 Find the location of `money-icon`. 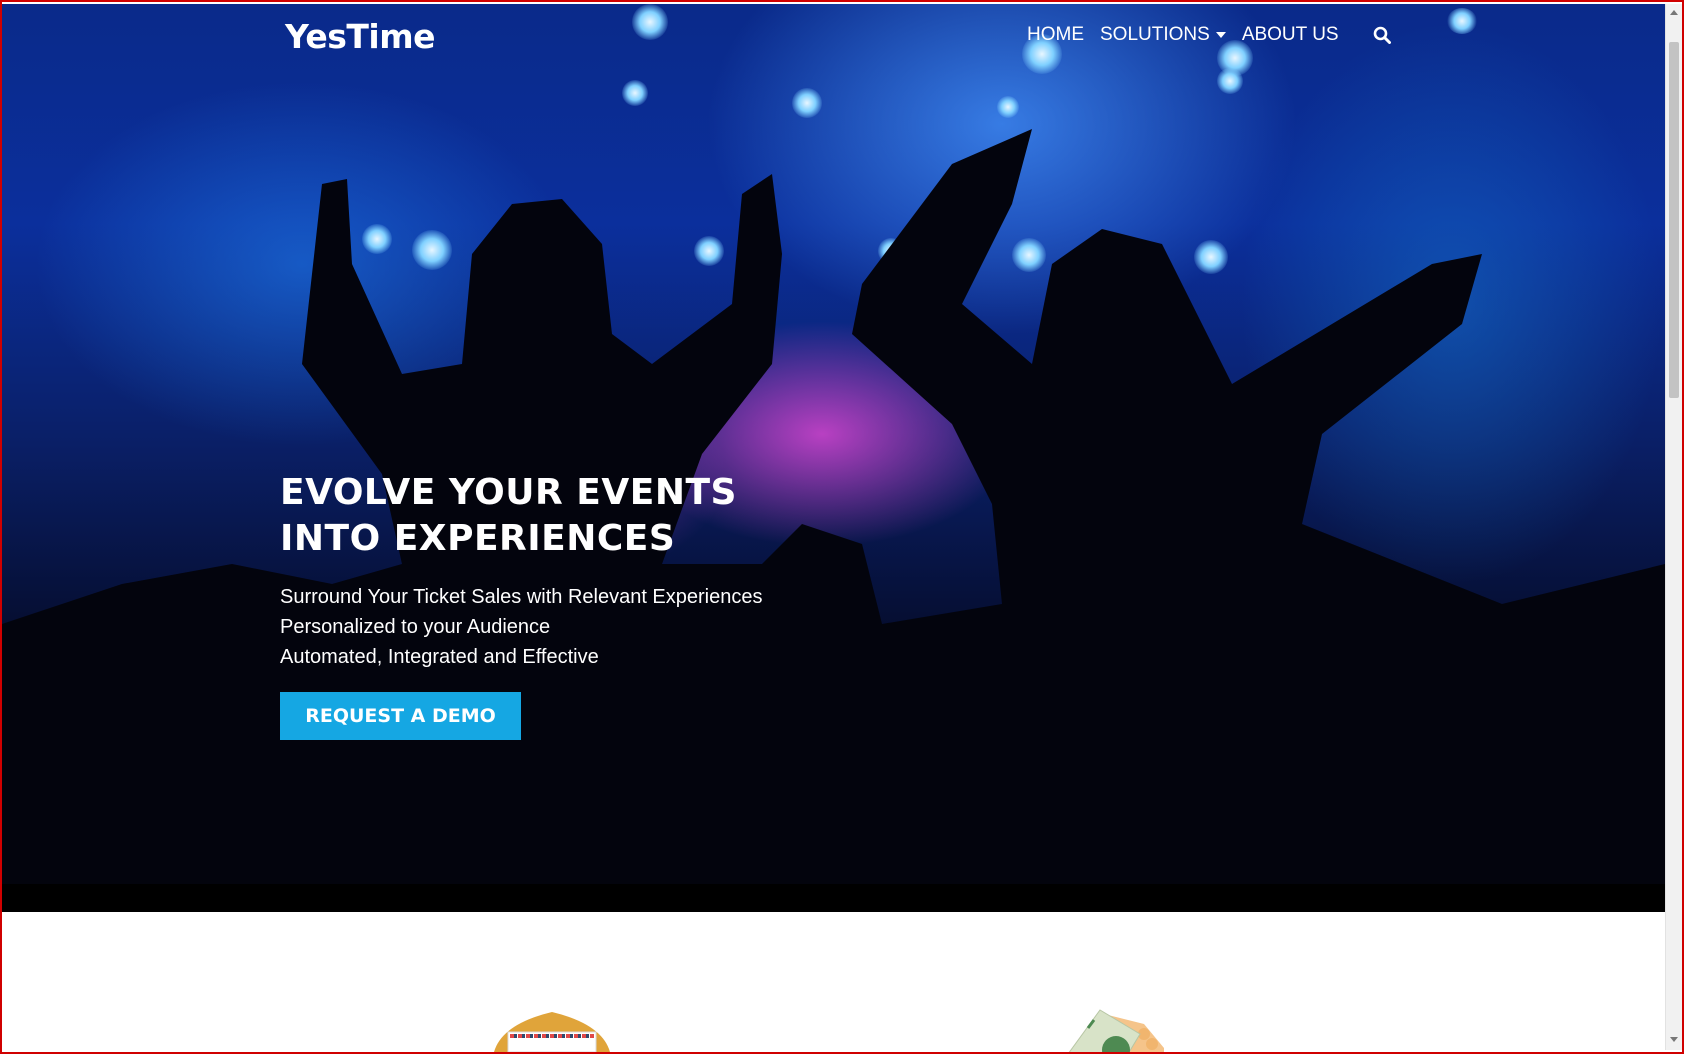

money-icon is located at coordinates (1115, 1031).